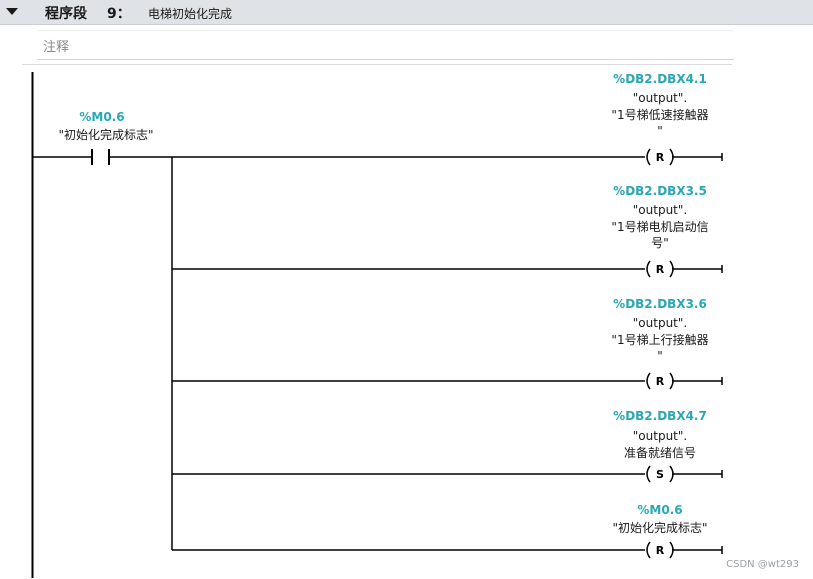 This screenshot has width=813, height=579. Describe the element at coordinates (106, 135) in the screenshot. I see `contact-tag-name: "初始化完成标志"` at that location.